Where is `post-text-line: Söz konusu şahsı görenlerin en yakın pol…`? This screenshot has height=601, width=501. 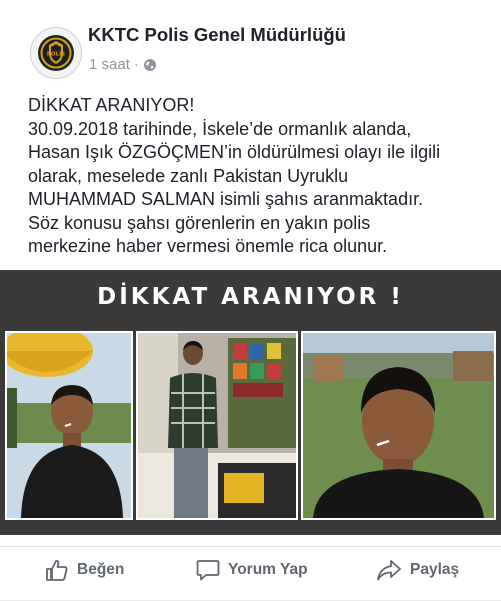
post-text-line: Söz konusu şahsı görenlerin en yakın pol… is located at coordinates (199, 222).